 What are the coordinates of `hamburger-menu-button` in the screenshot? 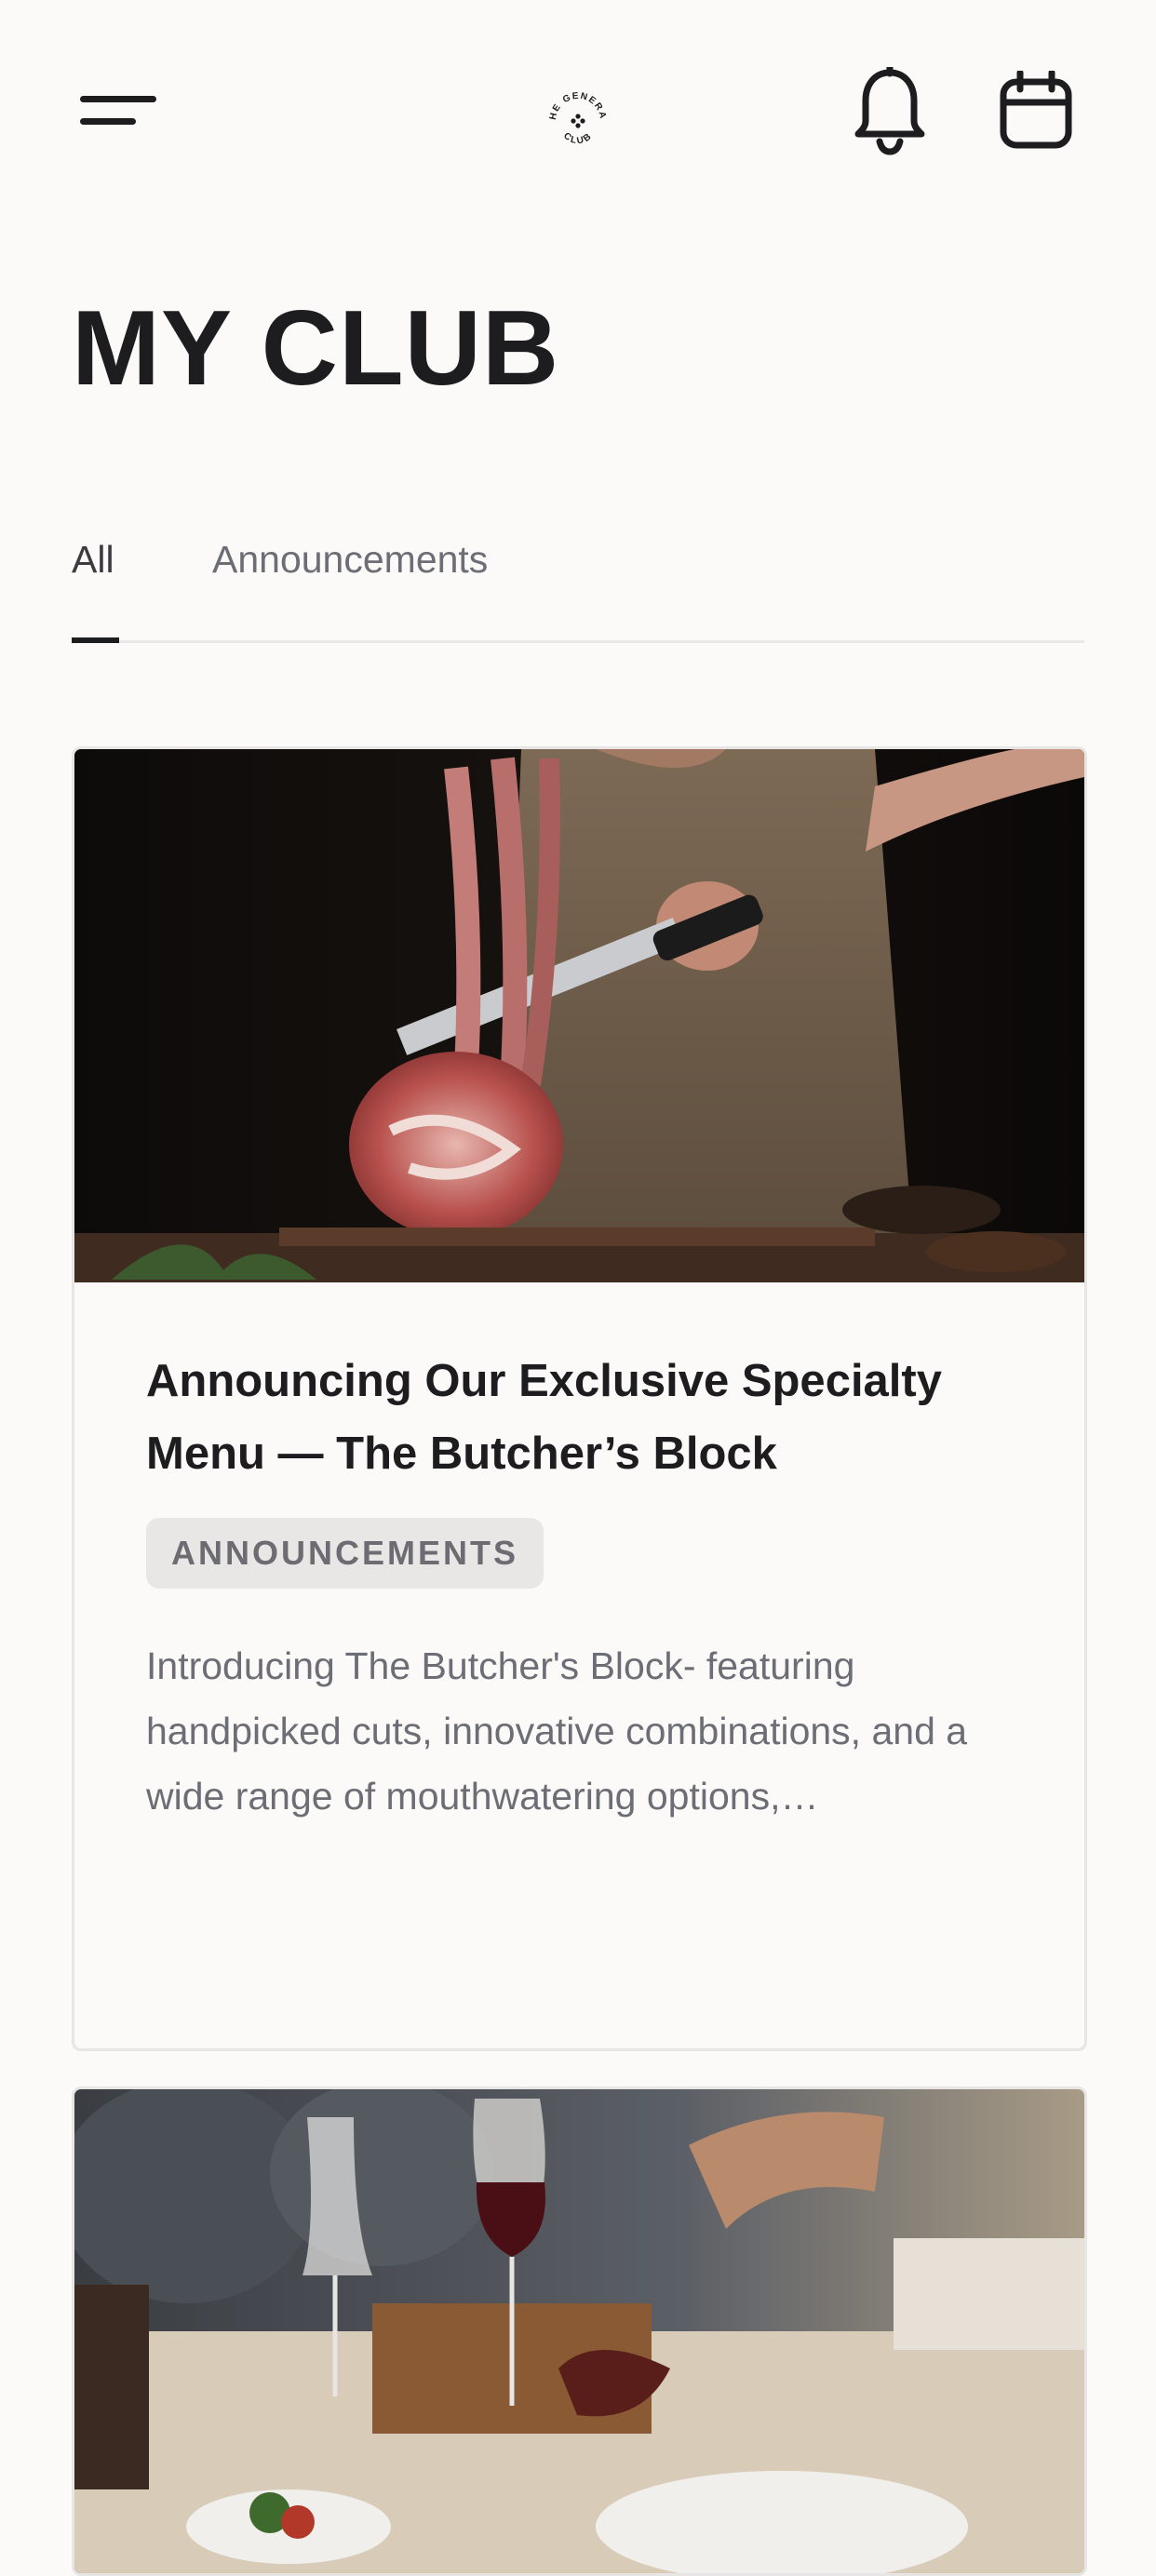 It's located at (119, 111).